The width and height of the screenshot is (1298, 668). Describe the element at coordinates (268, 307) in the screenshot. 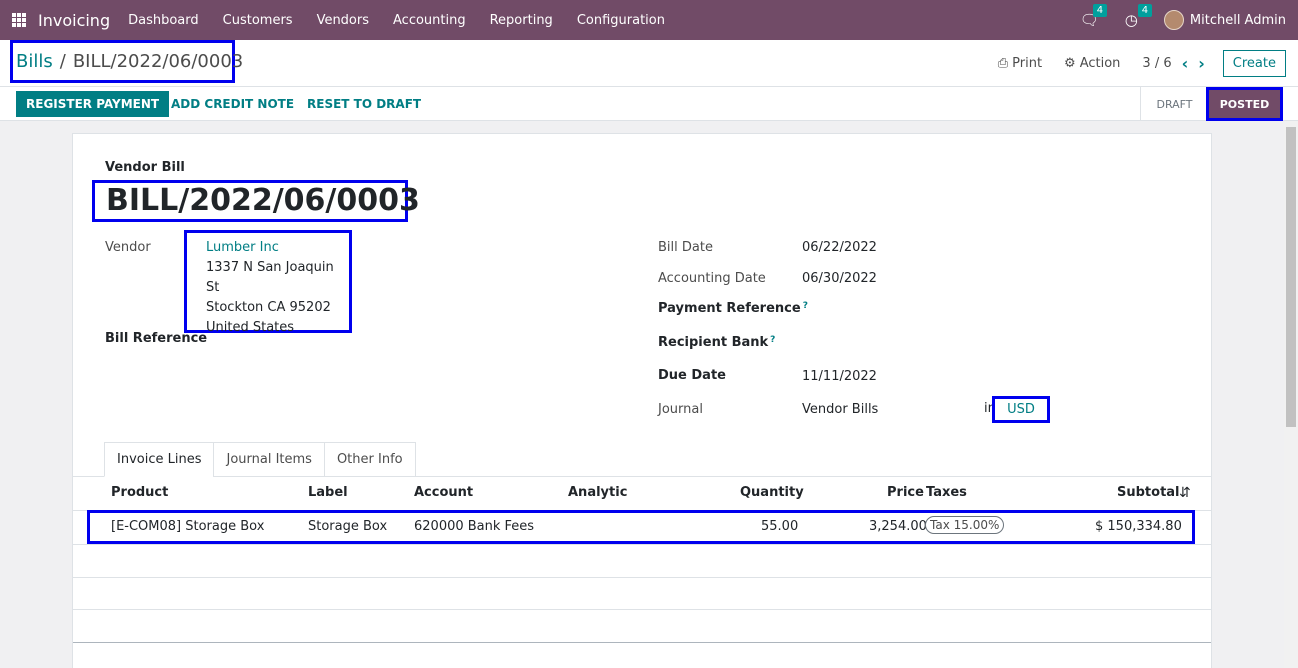

I see `vendor-address-line: Stockton CA 95202` at that location.